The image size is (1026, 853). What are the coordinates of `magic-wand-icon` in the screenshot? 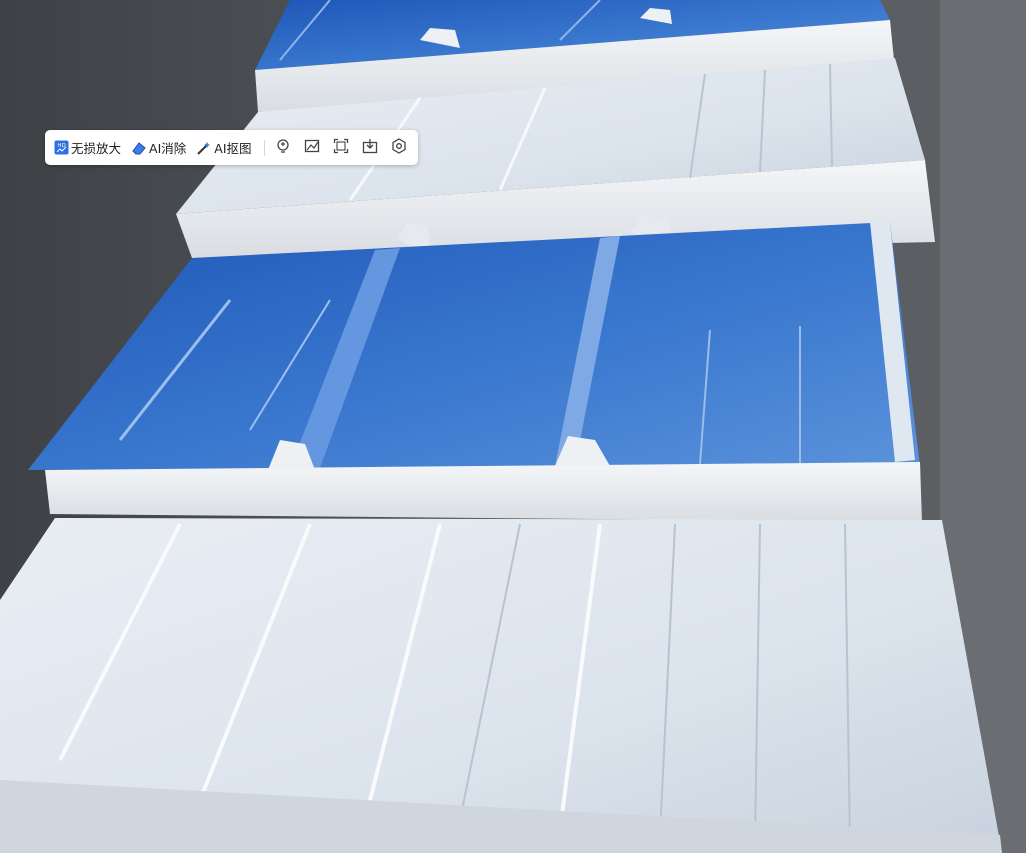 It's located at (204, 148).